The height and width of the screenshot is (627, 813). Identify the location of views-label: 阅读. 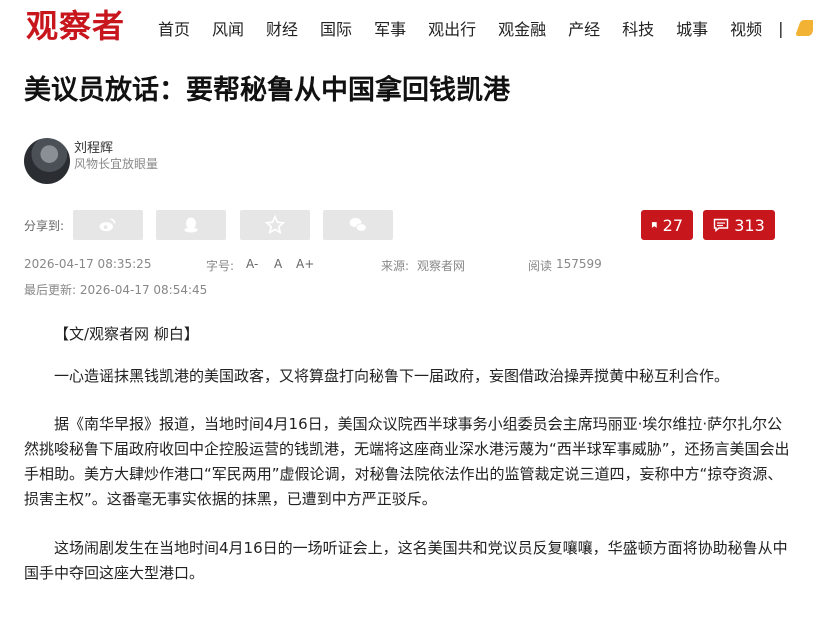
(540, 266).